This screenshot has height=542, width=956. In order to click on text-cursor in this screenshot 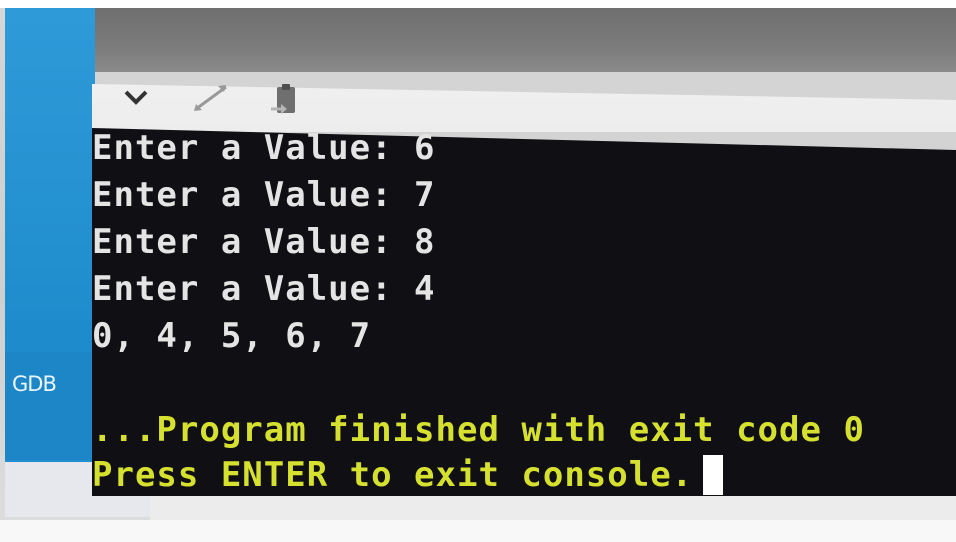, I will do `click(713, 475)`.